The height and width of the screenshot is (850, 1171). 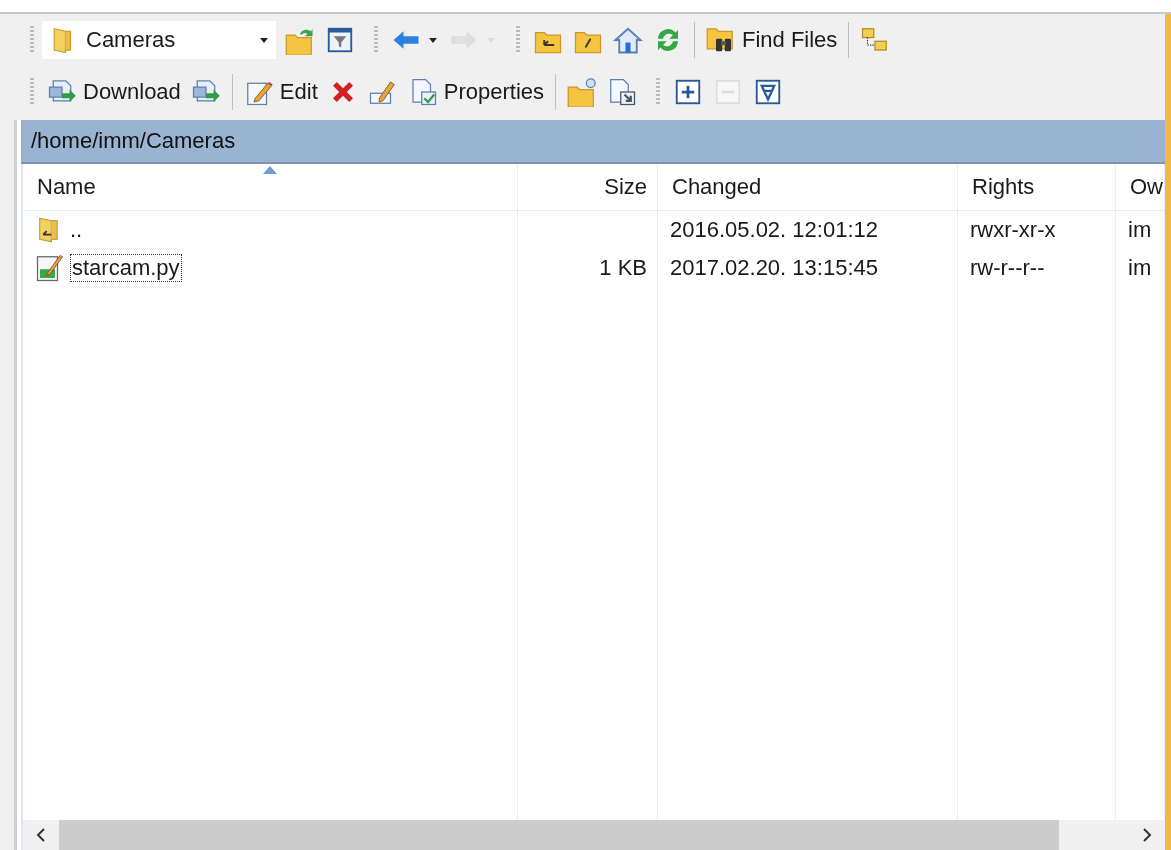 What do you see at coordinates (808, 187) in the screenshot?
I see `column-header: Changed` at bounding box center [808, 187].